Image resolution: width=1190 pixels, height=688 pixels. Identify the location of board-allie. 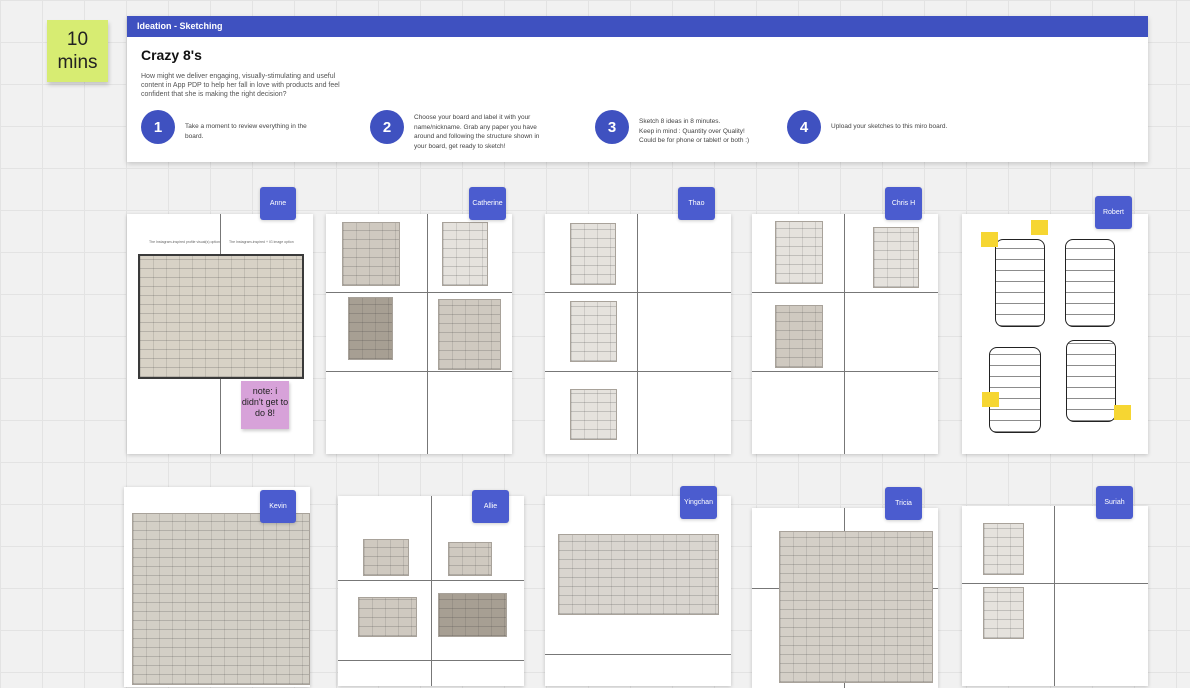
(431, 591).